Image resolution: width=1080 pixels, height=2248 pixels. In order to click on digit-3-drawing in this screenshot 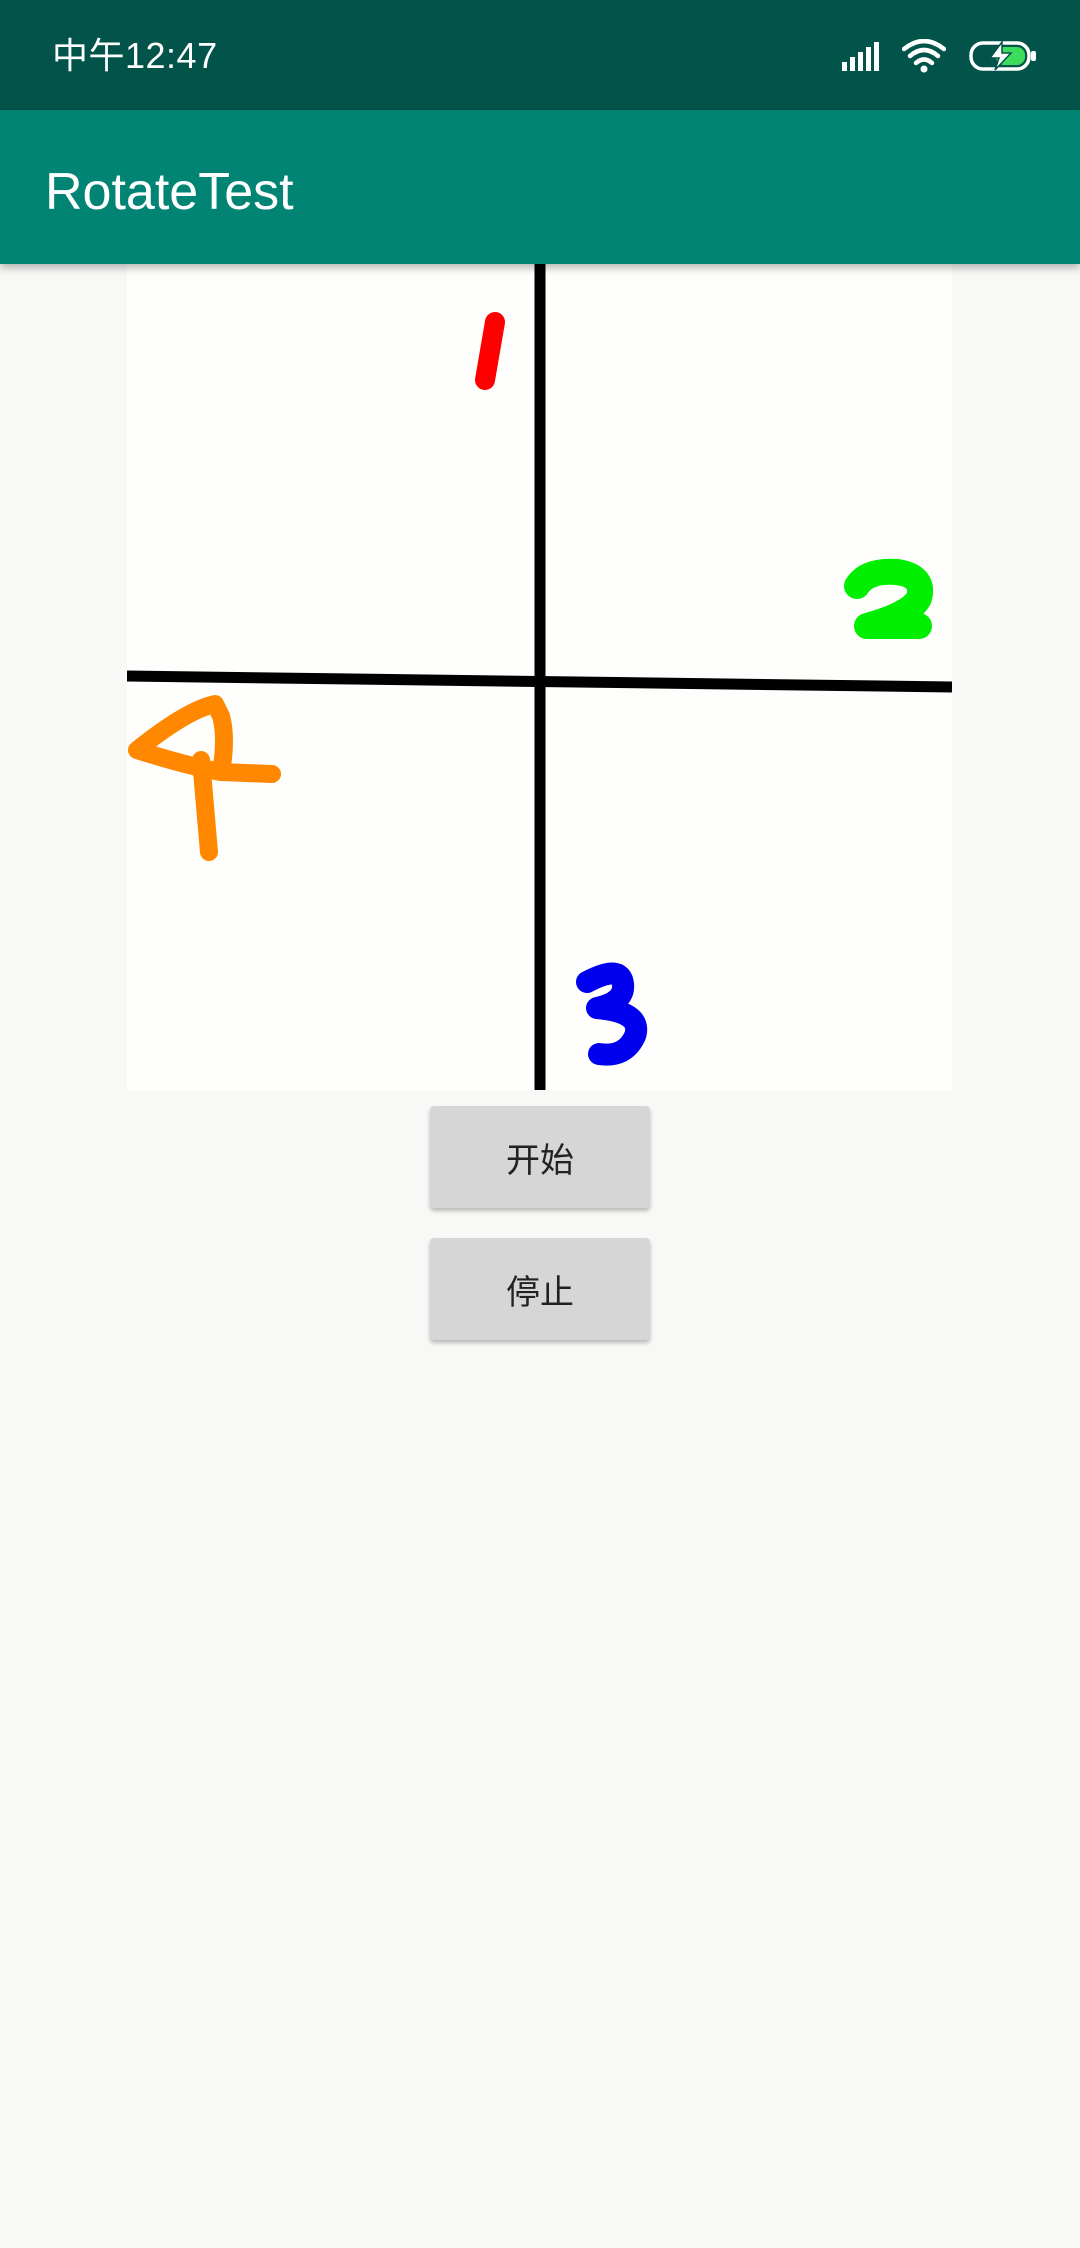, I will do `click(612, 1014)`.